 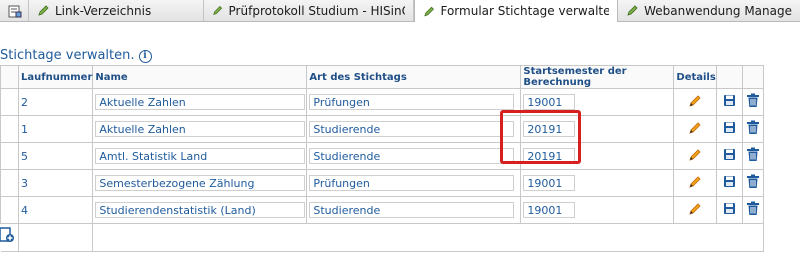 I want to click on tab-label: Formular Stichtage verwalten, so click(x=525, y=11).